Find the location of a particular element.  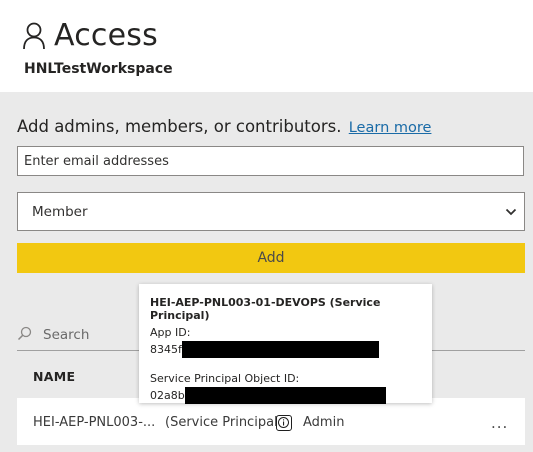

chevron-down-icon is located at coordinates (511, 212).